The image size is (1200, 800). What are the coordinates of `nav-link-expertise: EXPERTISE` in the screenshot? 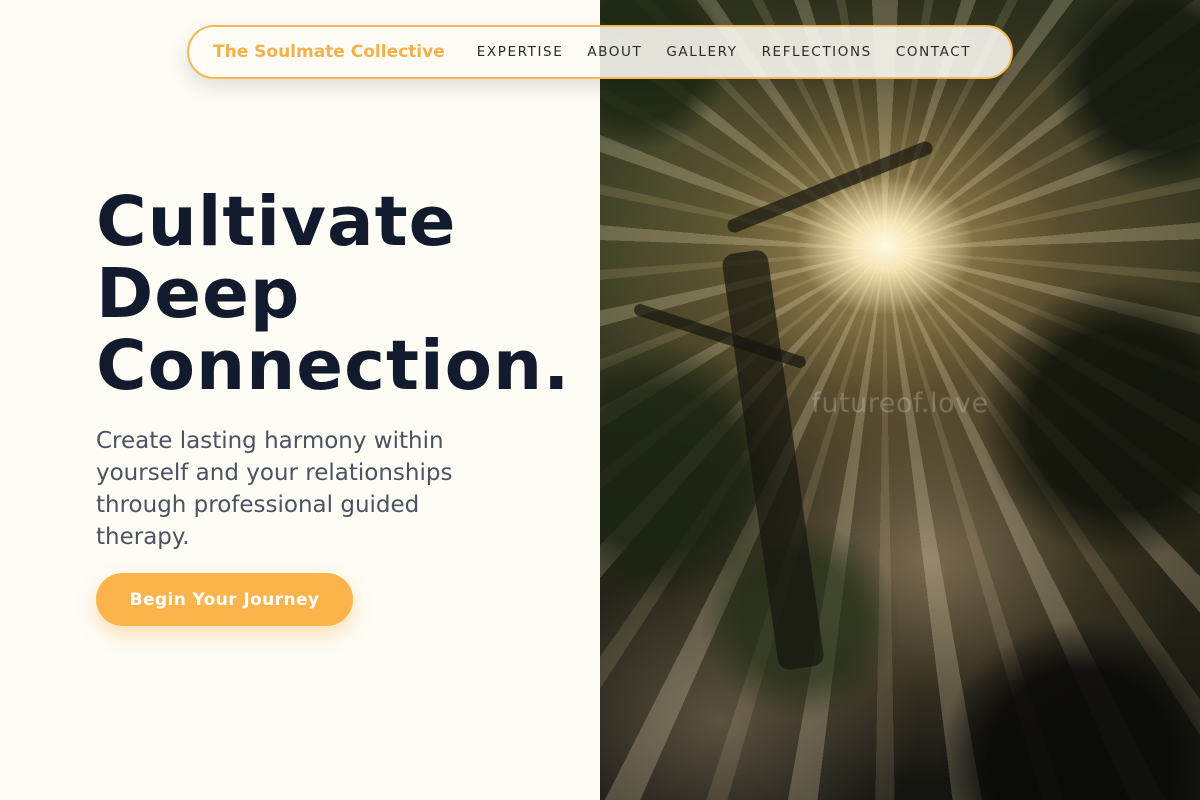 It's located at (520, 52).